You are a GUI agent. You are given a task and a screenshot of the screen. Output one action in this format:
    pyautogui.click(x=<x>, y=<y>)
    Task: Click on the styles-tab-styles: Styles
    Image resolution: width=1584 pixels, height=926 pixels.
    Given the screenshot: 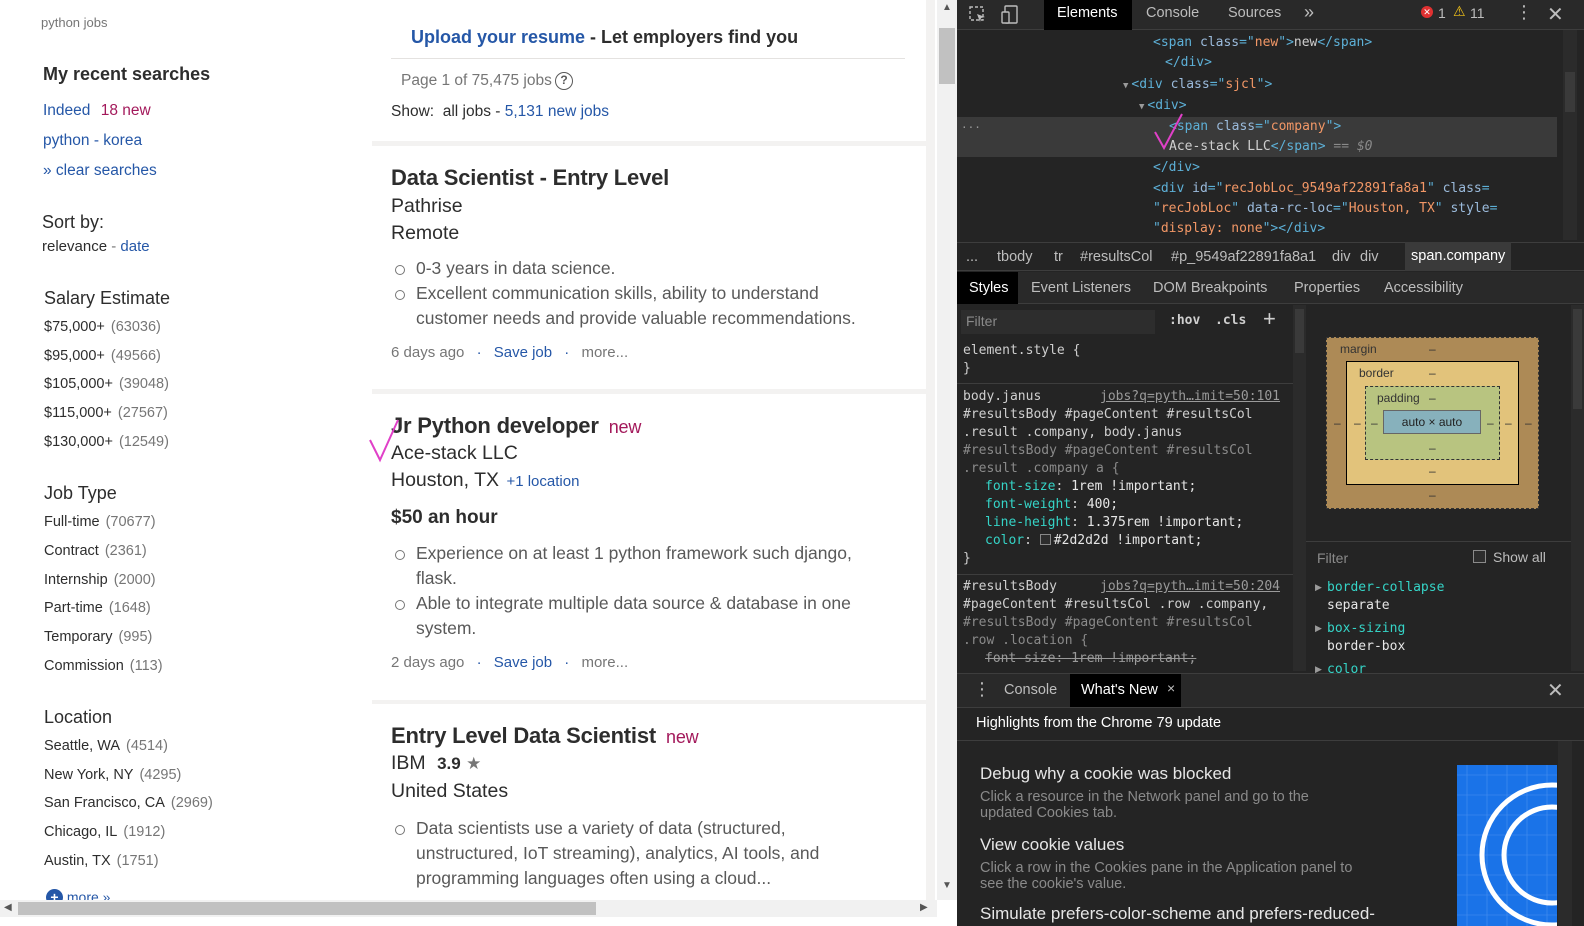 What is the action you would take?
    pyautogui.click(x=989, y=288)
    